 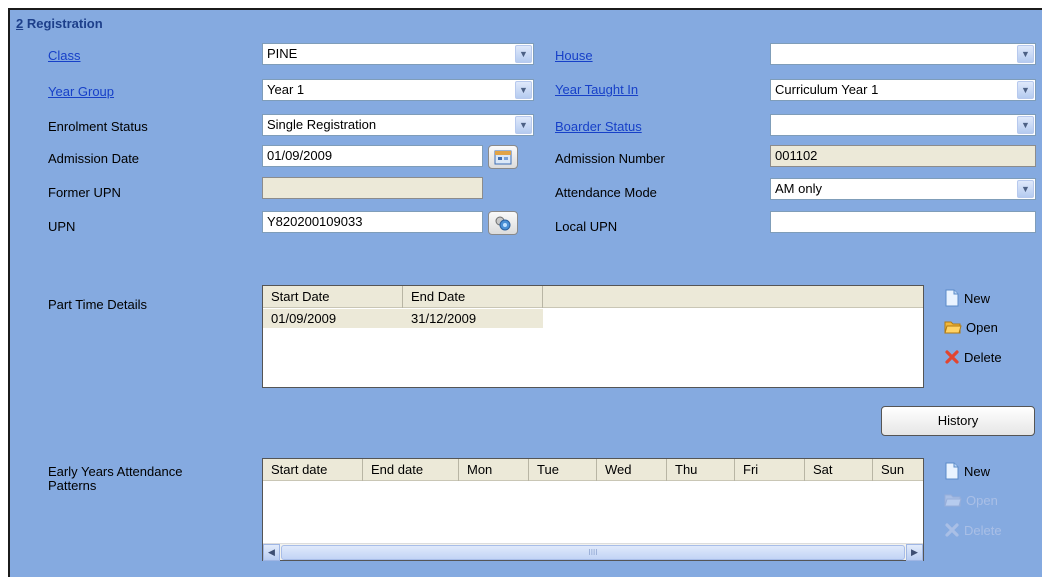 I want to click on early-years-new-button: New, so click(x=967, y=471).